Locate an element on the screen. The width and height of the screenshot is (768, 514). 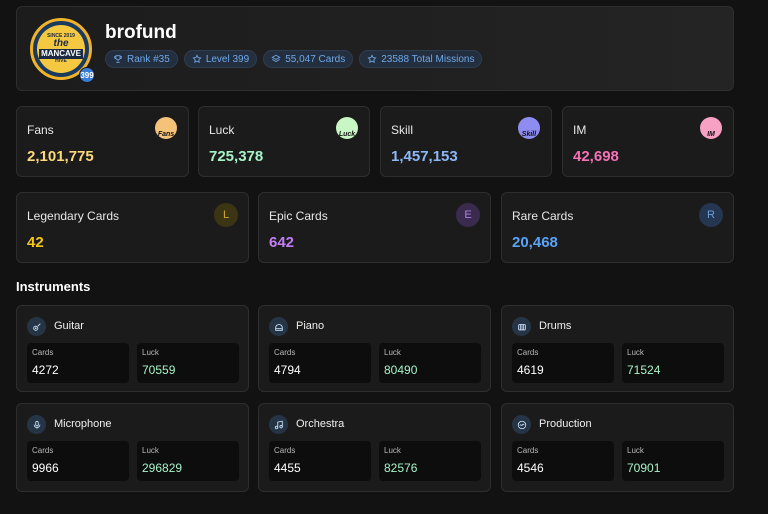
stat-value: 2,101,775 is located at coordinates (60, 156).